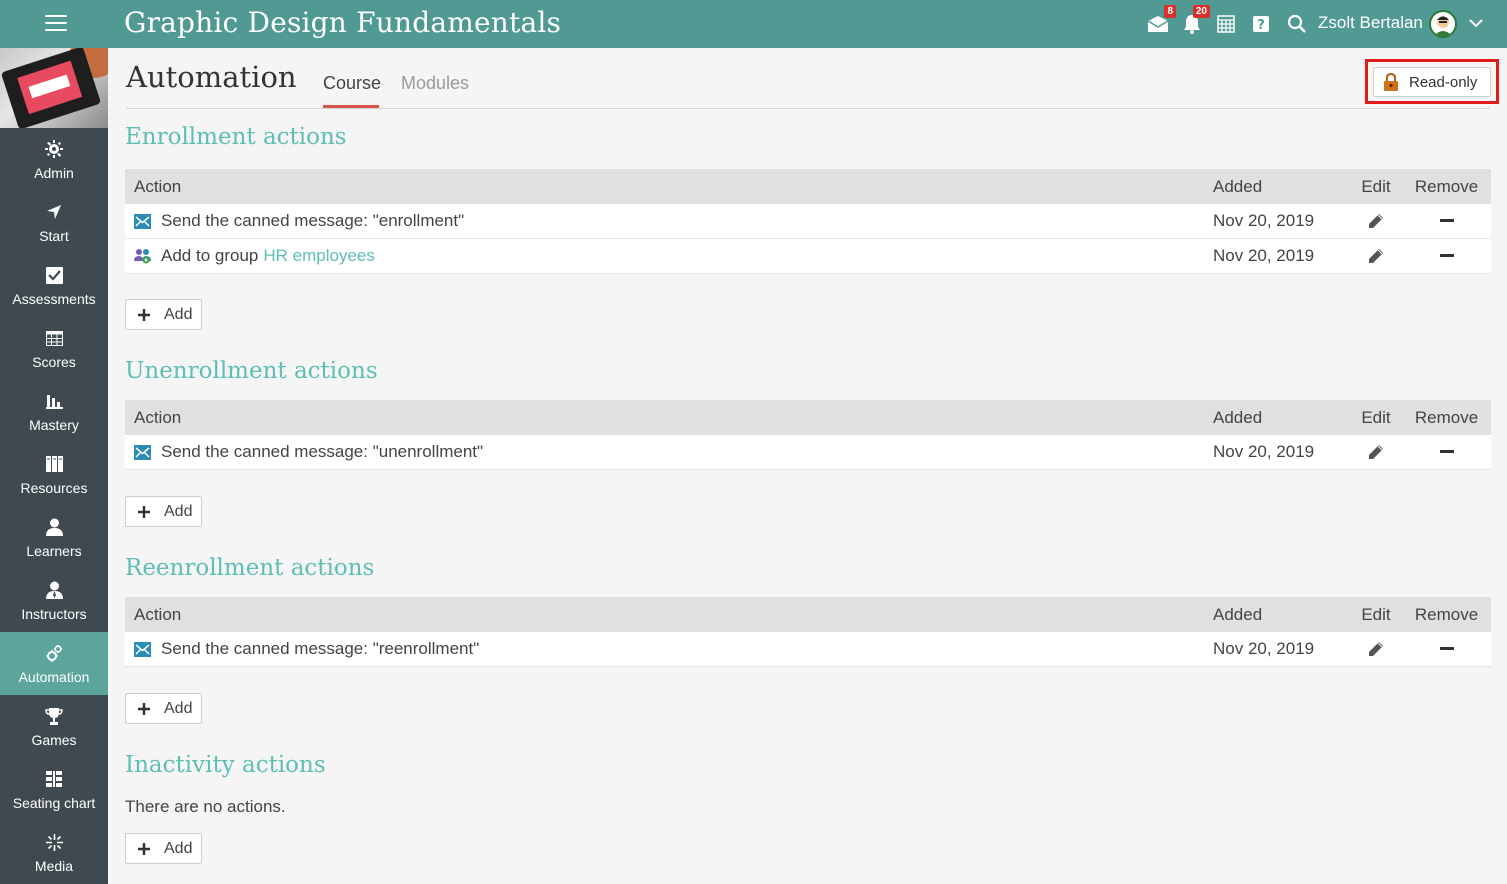 The width and height of the screenshot is (1507, 884). Describe the element at coordinates (225, 765) in the screenshot. I see `inactivity-section-title: Inactivity actions` at that location.